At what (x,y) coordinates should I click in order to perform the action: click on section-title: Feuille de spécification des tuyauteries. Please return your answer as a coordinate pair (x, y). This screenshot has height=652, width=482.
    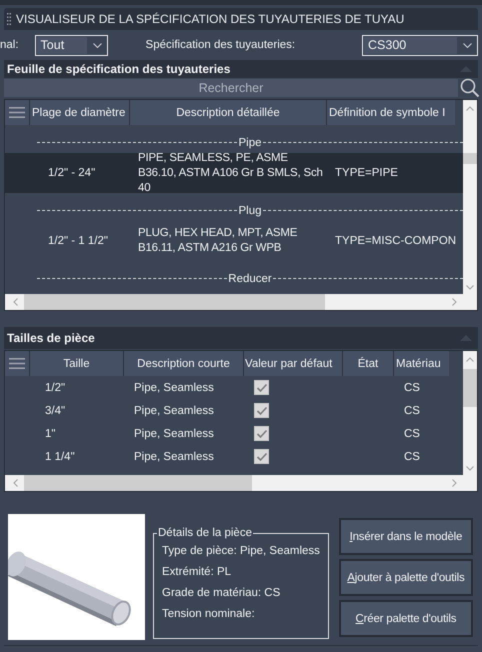
    Looking at the image, I should click on (118, 69).